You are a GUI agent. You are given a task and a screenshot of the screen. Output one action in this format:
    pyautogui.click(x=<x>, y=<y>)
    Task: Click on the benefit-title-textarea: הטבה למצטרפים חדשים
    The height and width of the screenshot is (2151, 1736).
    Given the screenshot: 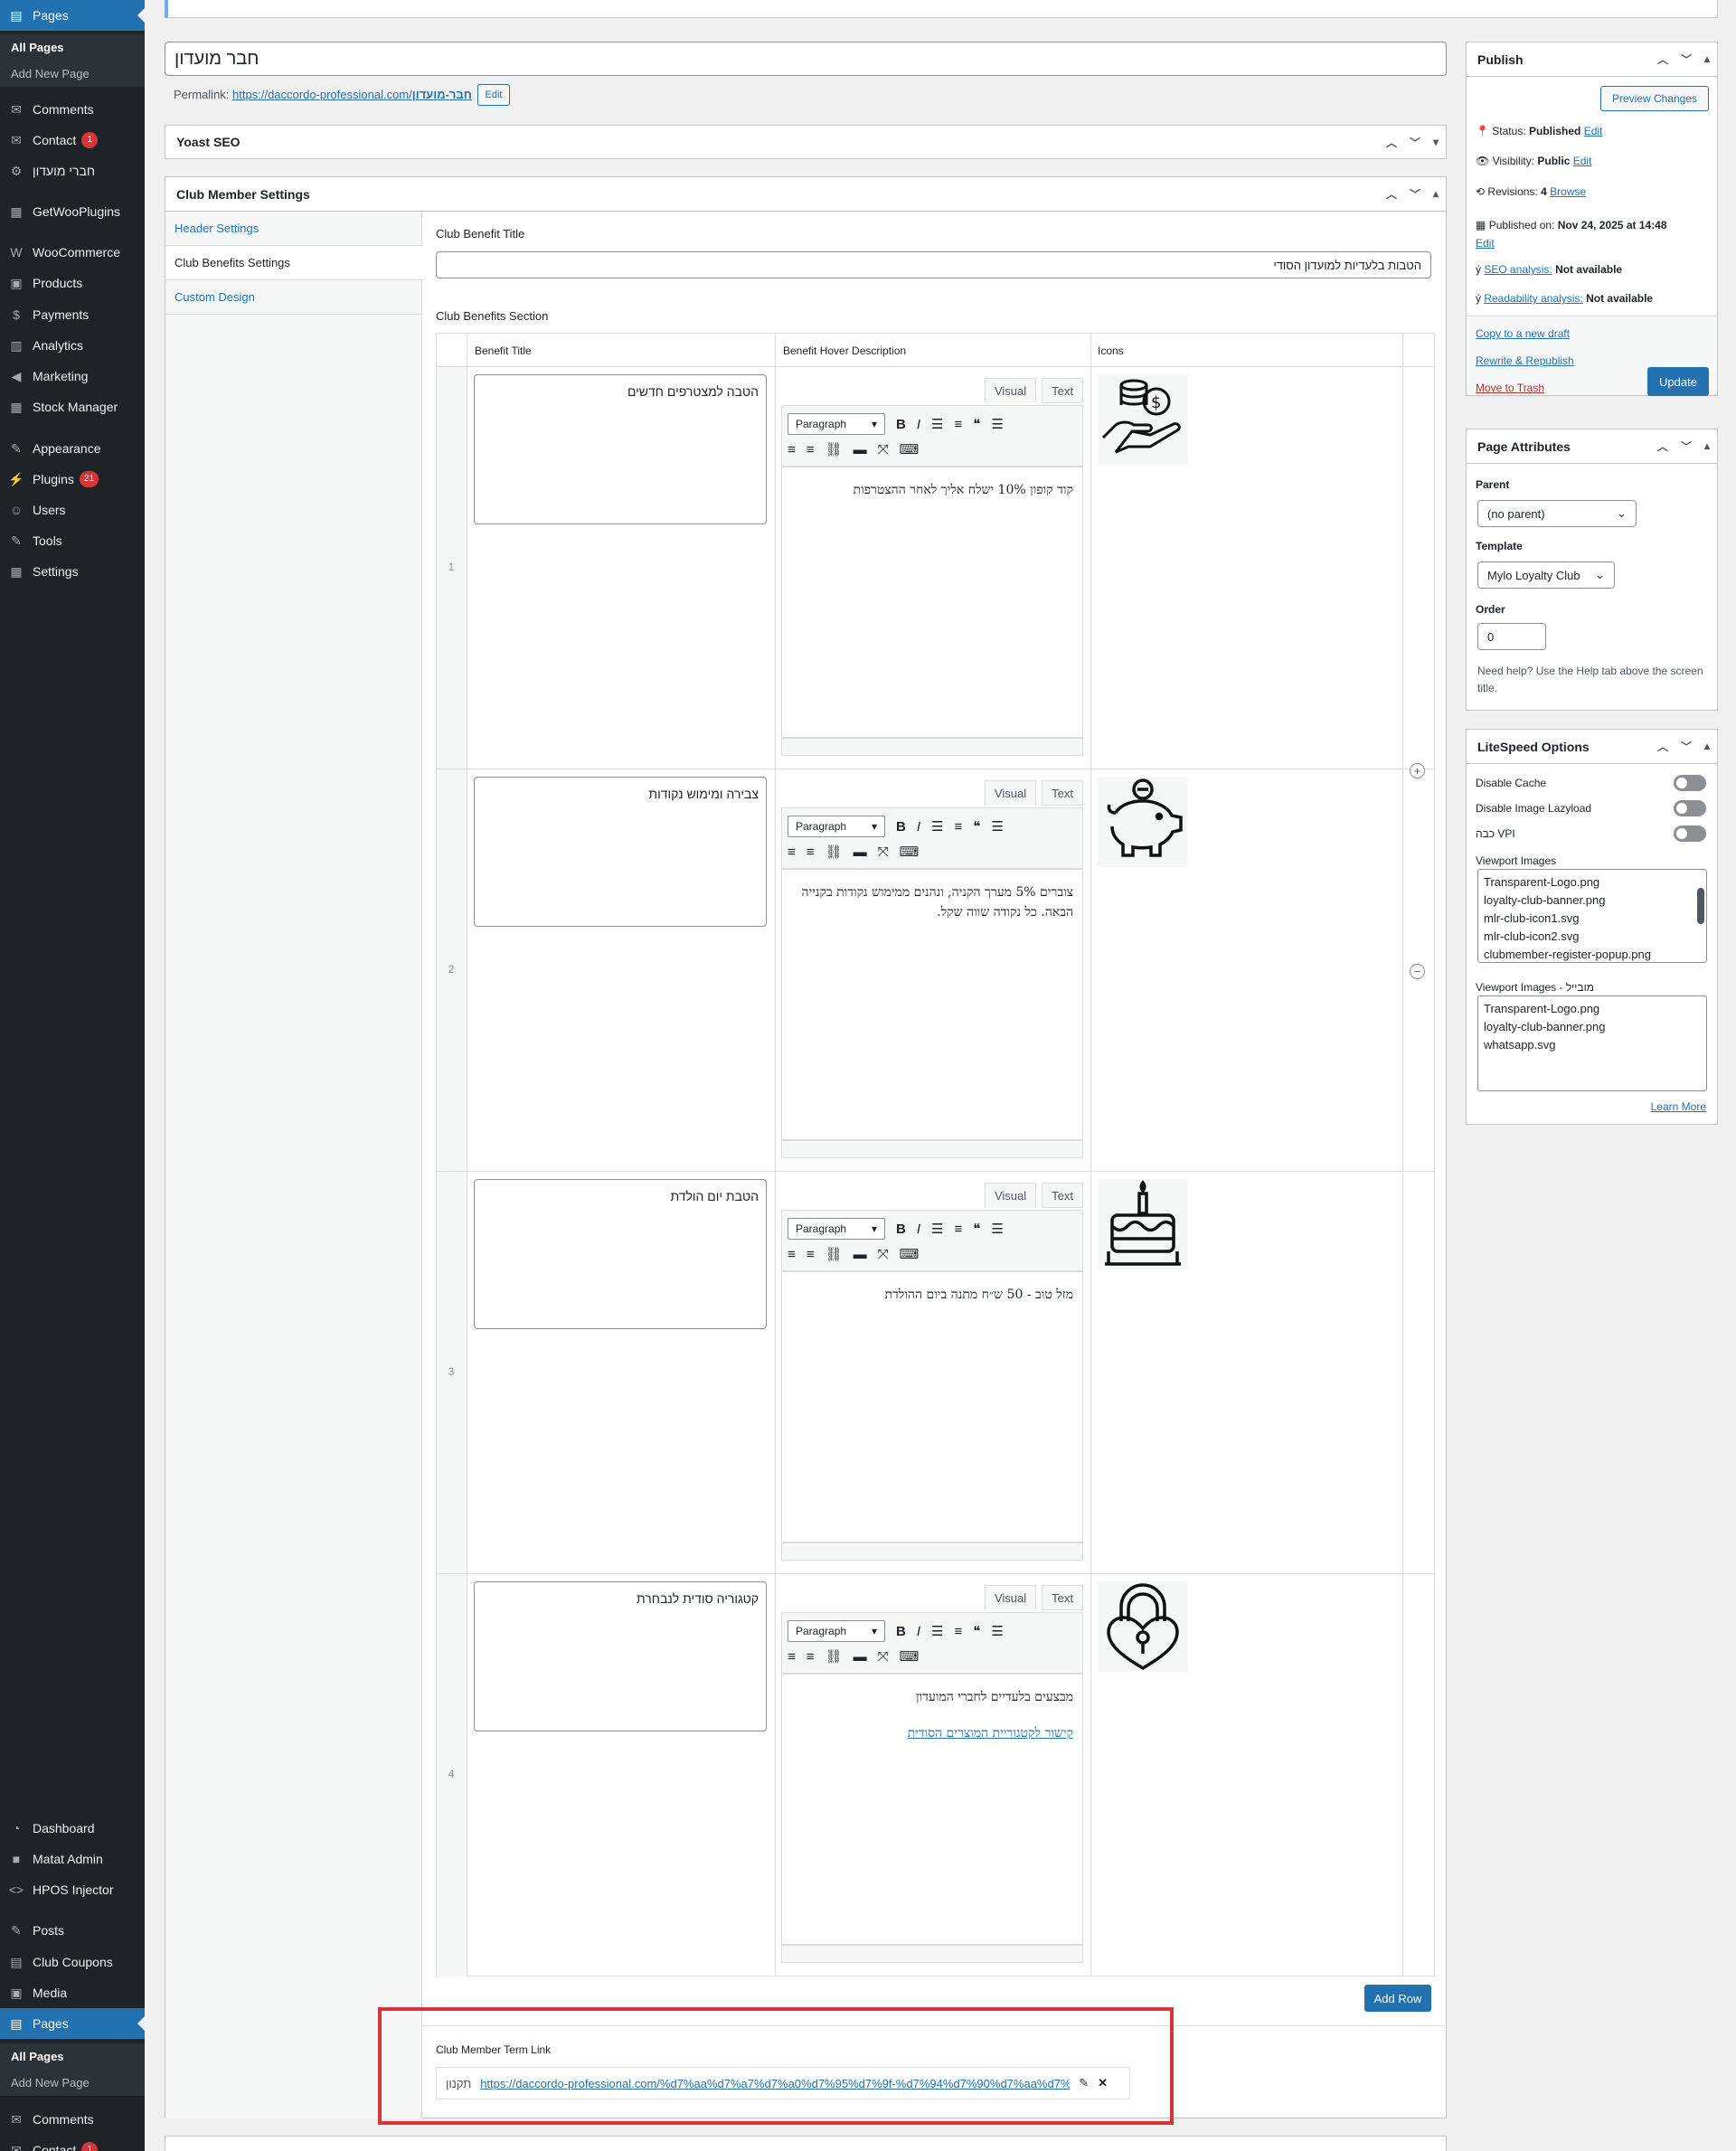 What is the action you would take?
    pyautogui.click(x=620, y=449)
    